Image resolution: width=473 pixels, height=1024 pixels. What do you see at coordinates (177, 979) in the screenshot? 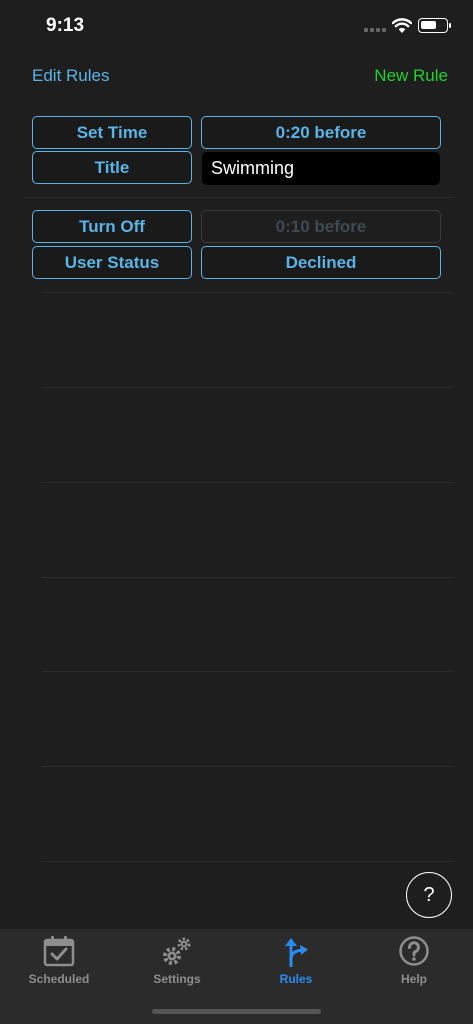
I see `tab-label: Settings` at bounding box center [177, 979].